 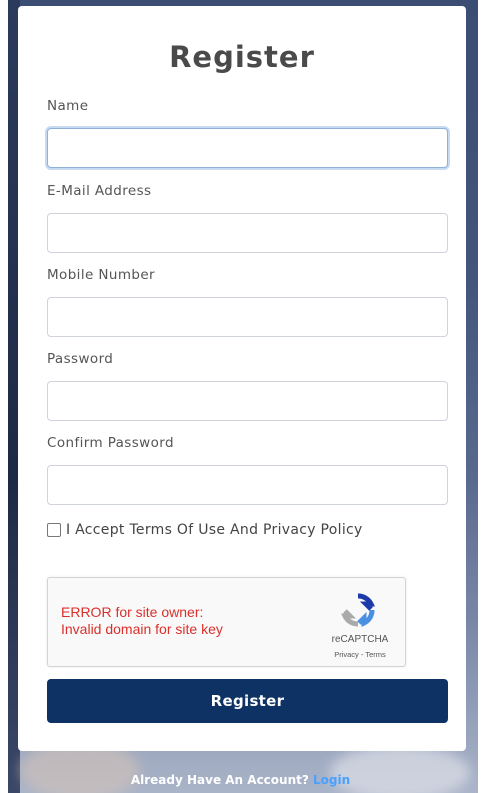 I want to click on name-input, so click(x=247, y=148).